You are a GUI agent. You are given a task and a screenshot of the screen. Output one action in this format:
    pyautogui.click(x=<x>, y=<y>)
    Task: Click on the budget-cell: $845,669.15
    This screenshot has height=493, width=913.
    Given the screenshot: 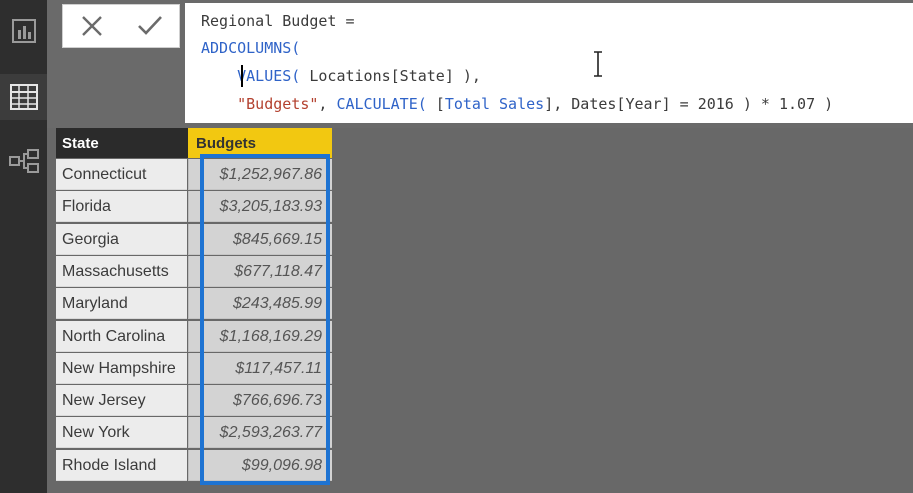 What is the action you would take?
    pyautogui.click(x=260, y=239)
    